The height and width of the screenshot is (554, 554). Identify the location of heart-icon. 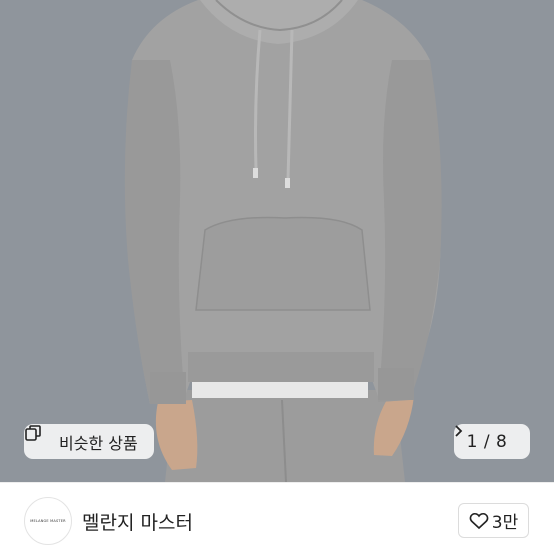
(479, 521).